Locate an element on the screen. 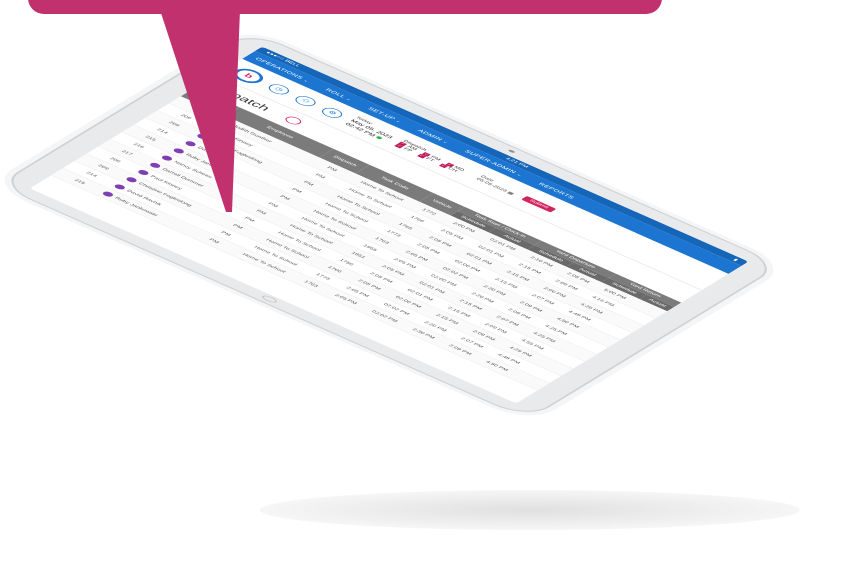  clock-icon: ◷ is located at coordinates (279, 89).